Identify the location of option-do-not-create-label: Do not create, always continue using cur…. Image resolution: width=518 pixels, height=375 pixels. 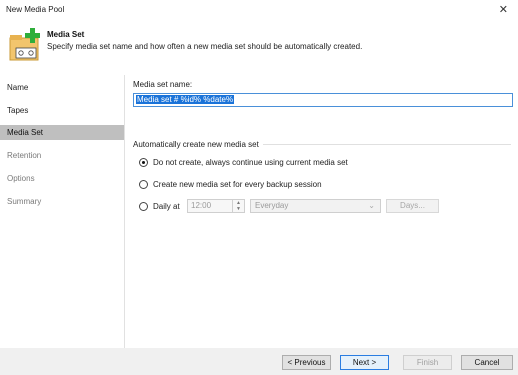
(250, 162).